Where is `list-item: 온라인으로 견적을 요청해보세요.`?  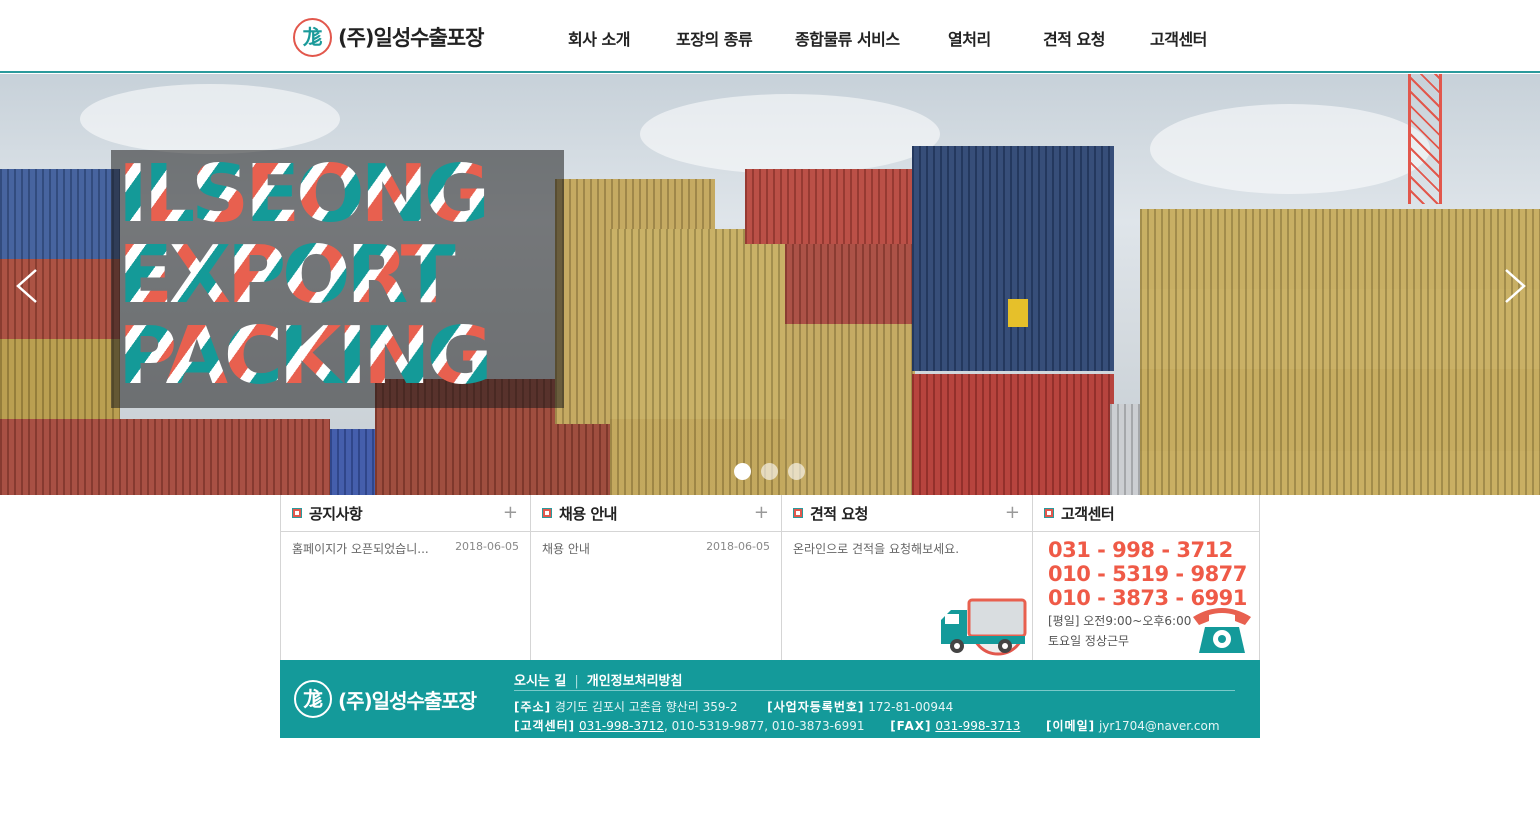 list-item: 온라인으로 견적을 요청해보세요. is located at coordinates (907, 544).